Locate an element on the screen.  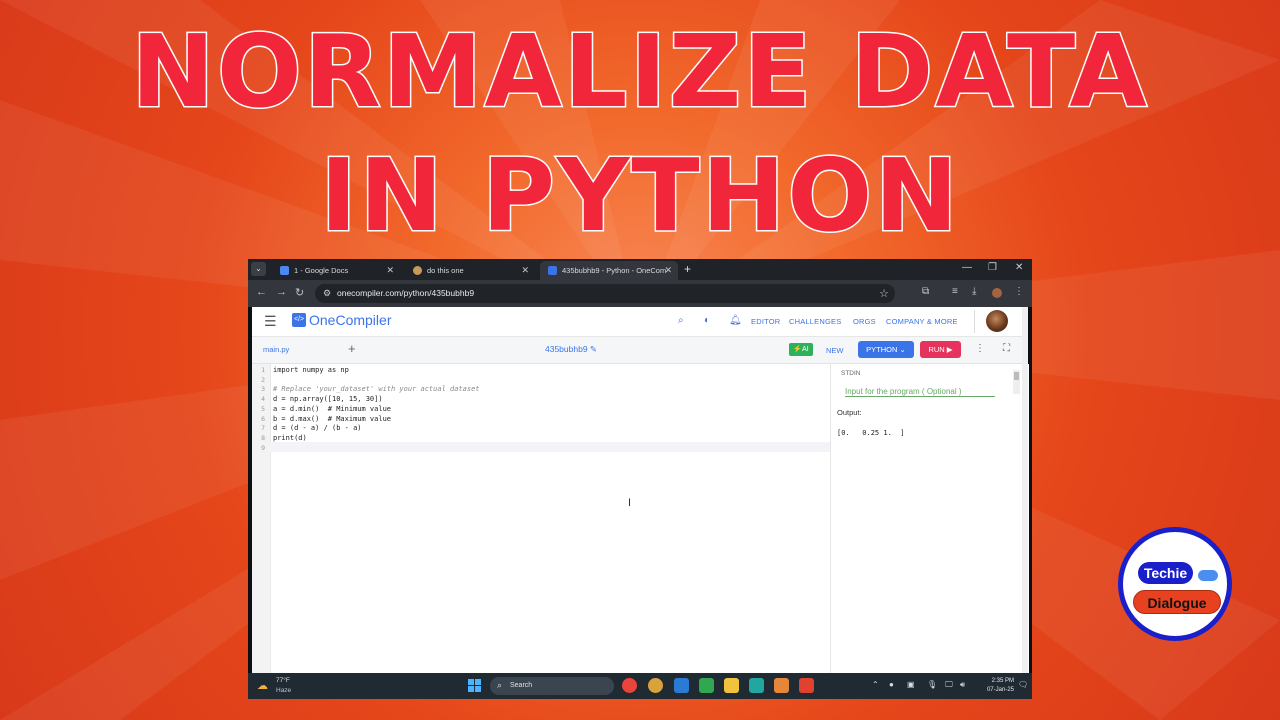
bell-icon: 🔔︎ is located at coordinates (735, 320).